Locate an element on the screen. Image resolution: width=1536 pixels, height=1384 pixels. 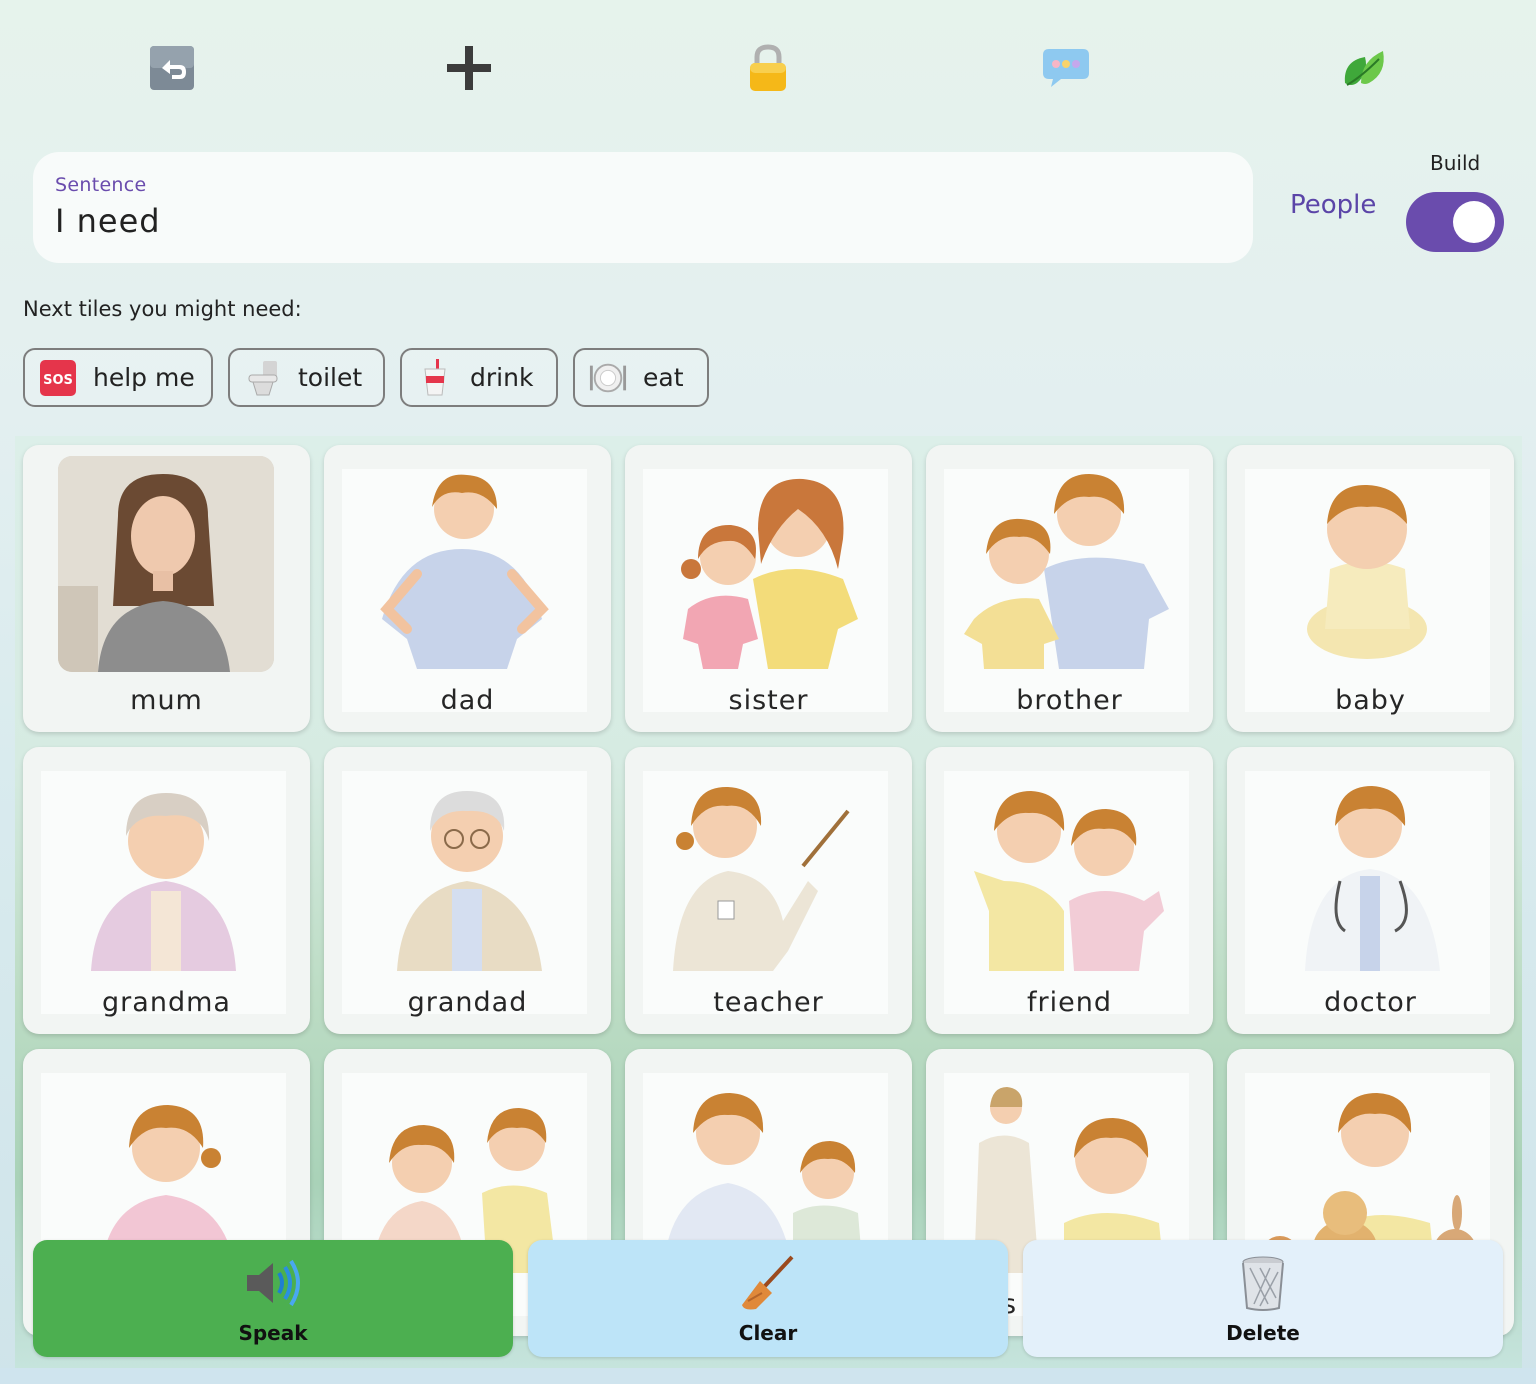
chip-toilet: toilet is located at coordinates (306, 377).